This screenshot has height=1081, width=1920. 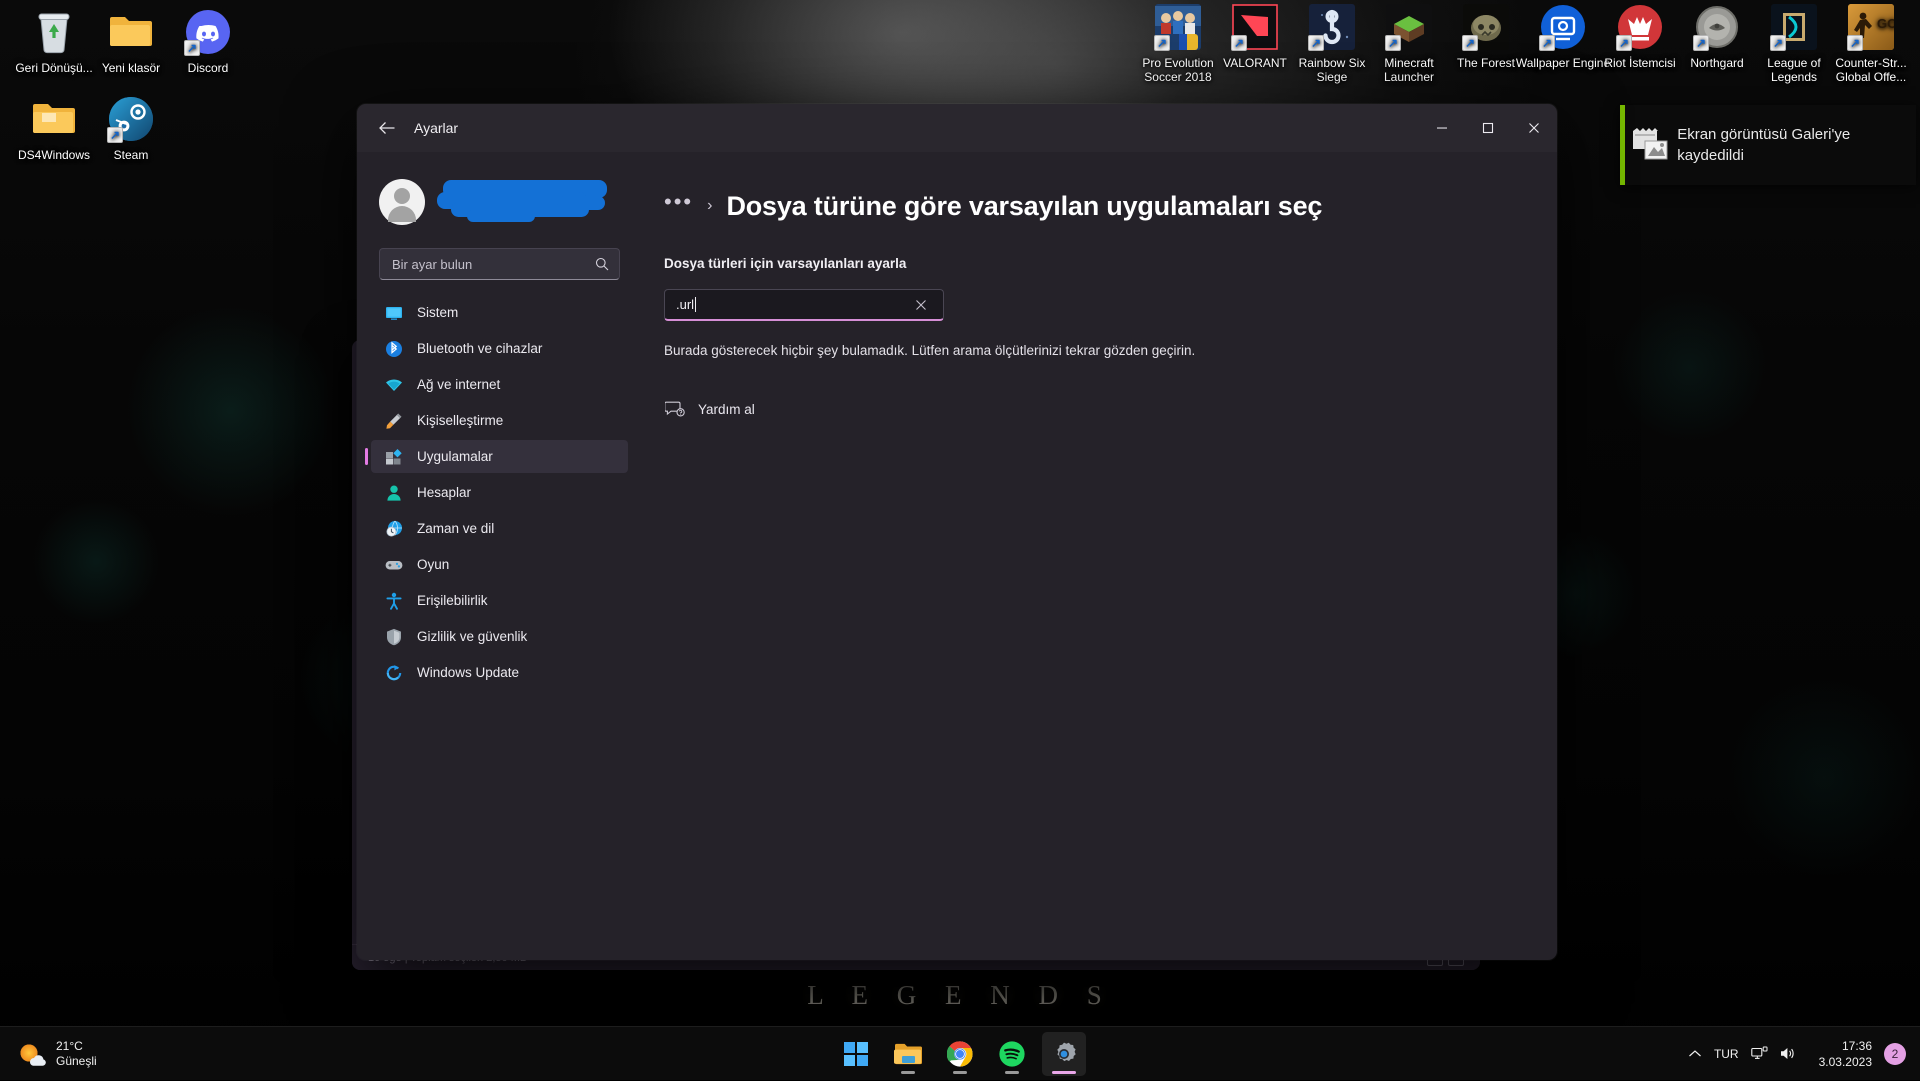 I want to click on desktop-icon-label: Steam, so click(x=131, y=155).